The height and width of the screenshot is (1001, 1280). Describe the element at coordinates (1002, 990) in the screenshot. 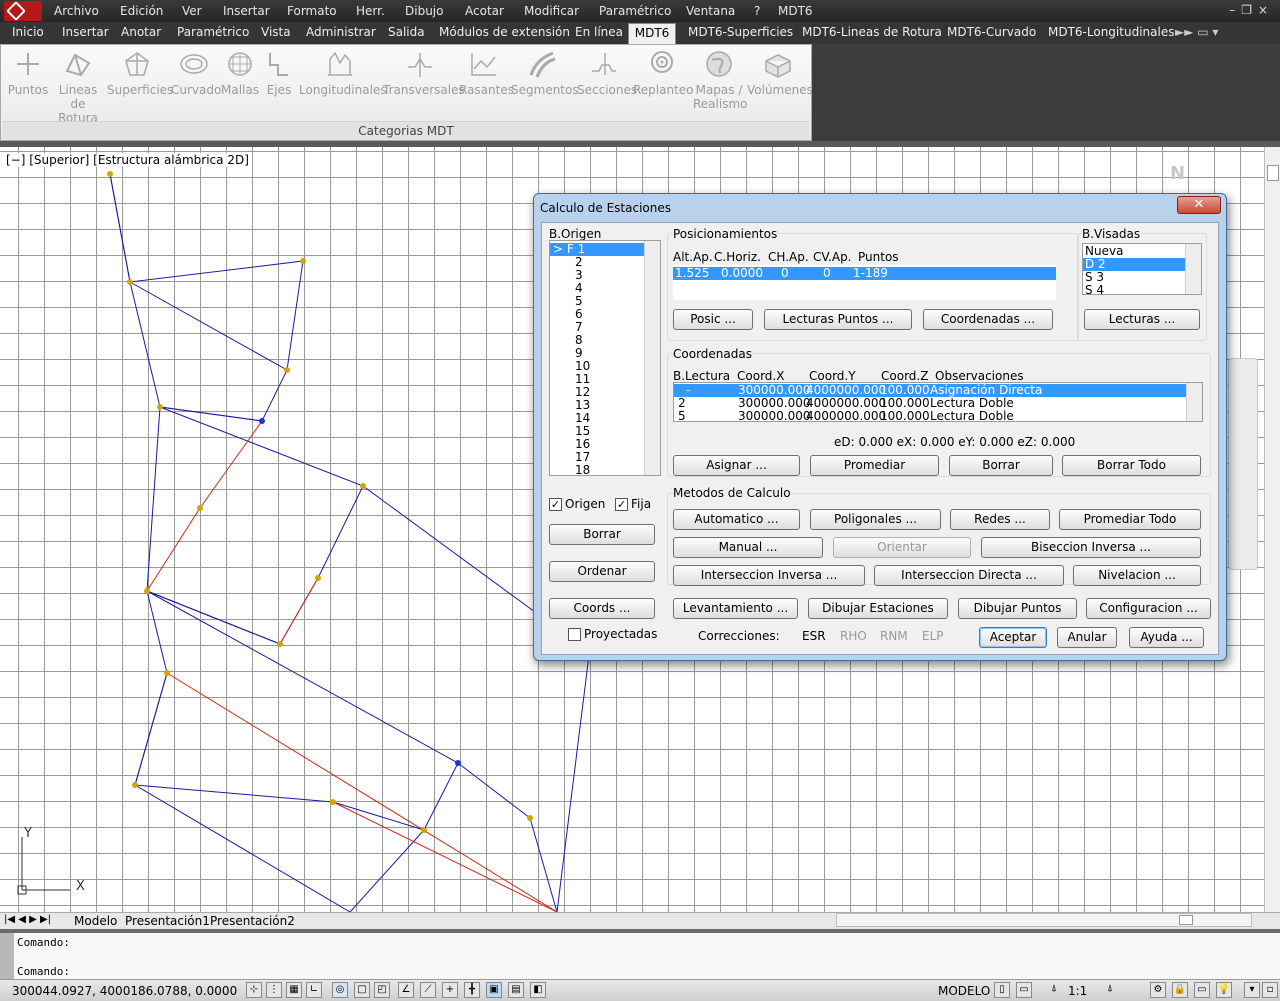

I see `layout-icon: ▯` at that location.